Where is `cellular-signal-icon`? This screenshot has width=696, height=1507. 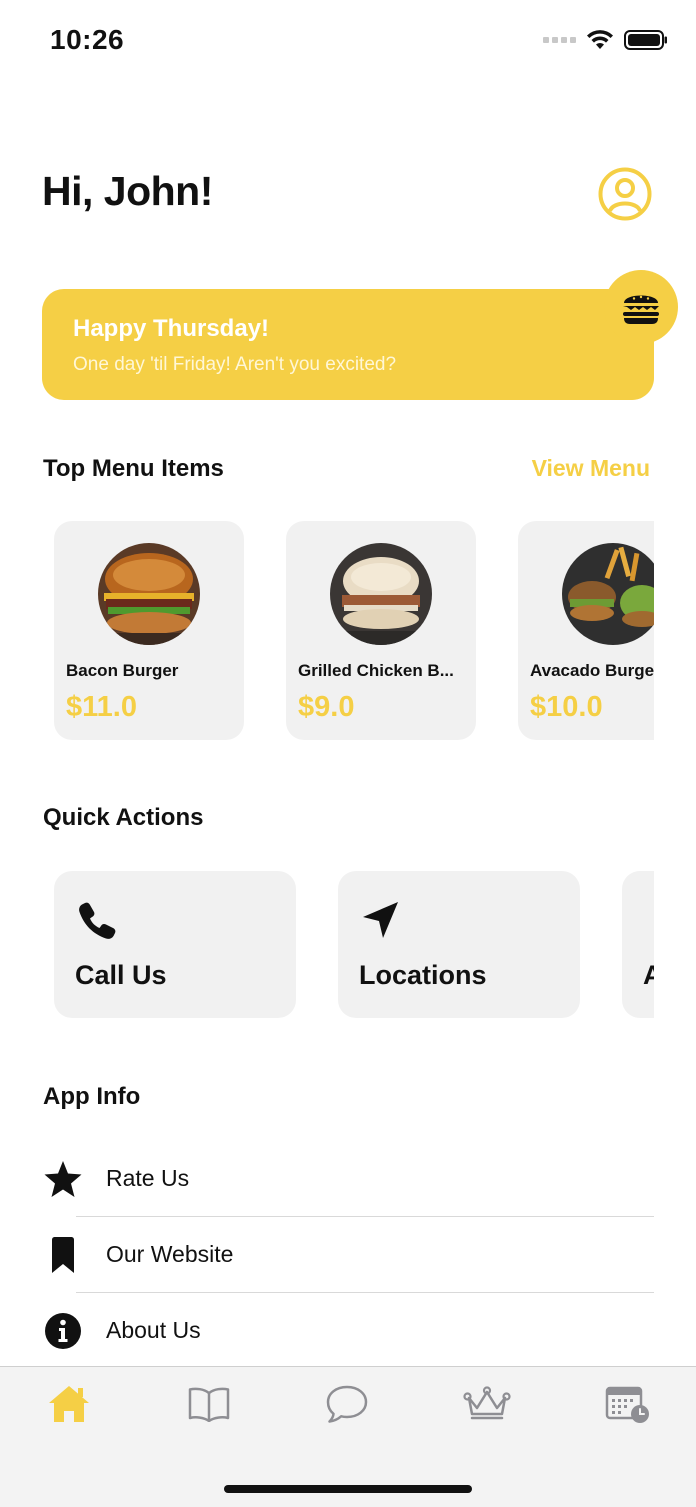 cellular-signal-icon is located at coordinates (559, 40).